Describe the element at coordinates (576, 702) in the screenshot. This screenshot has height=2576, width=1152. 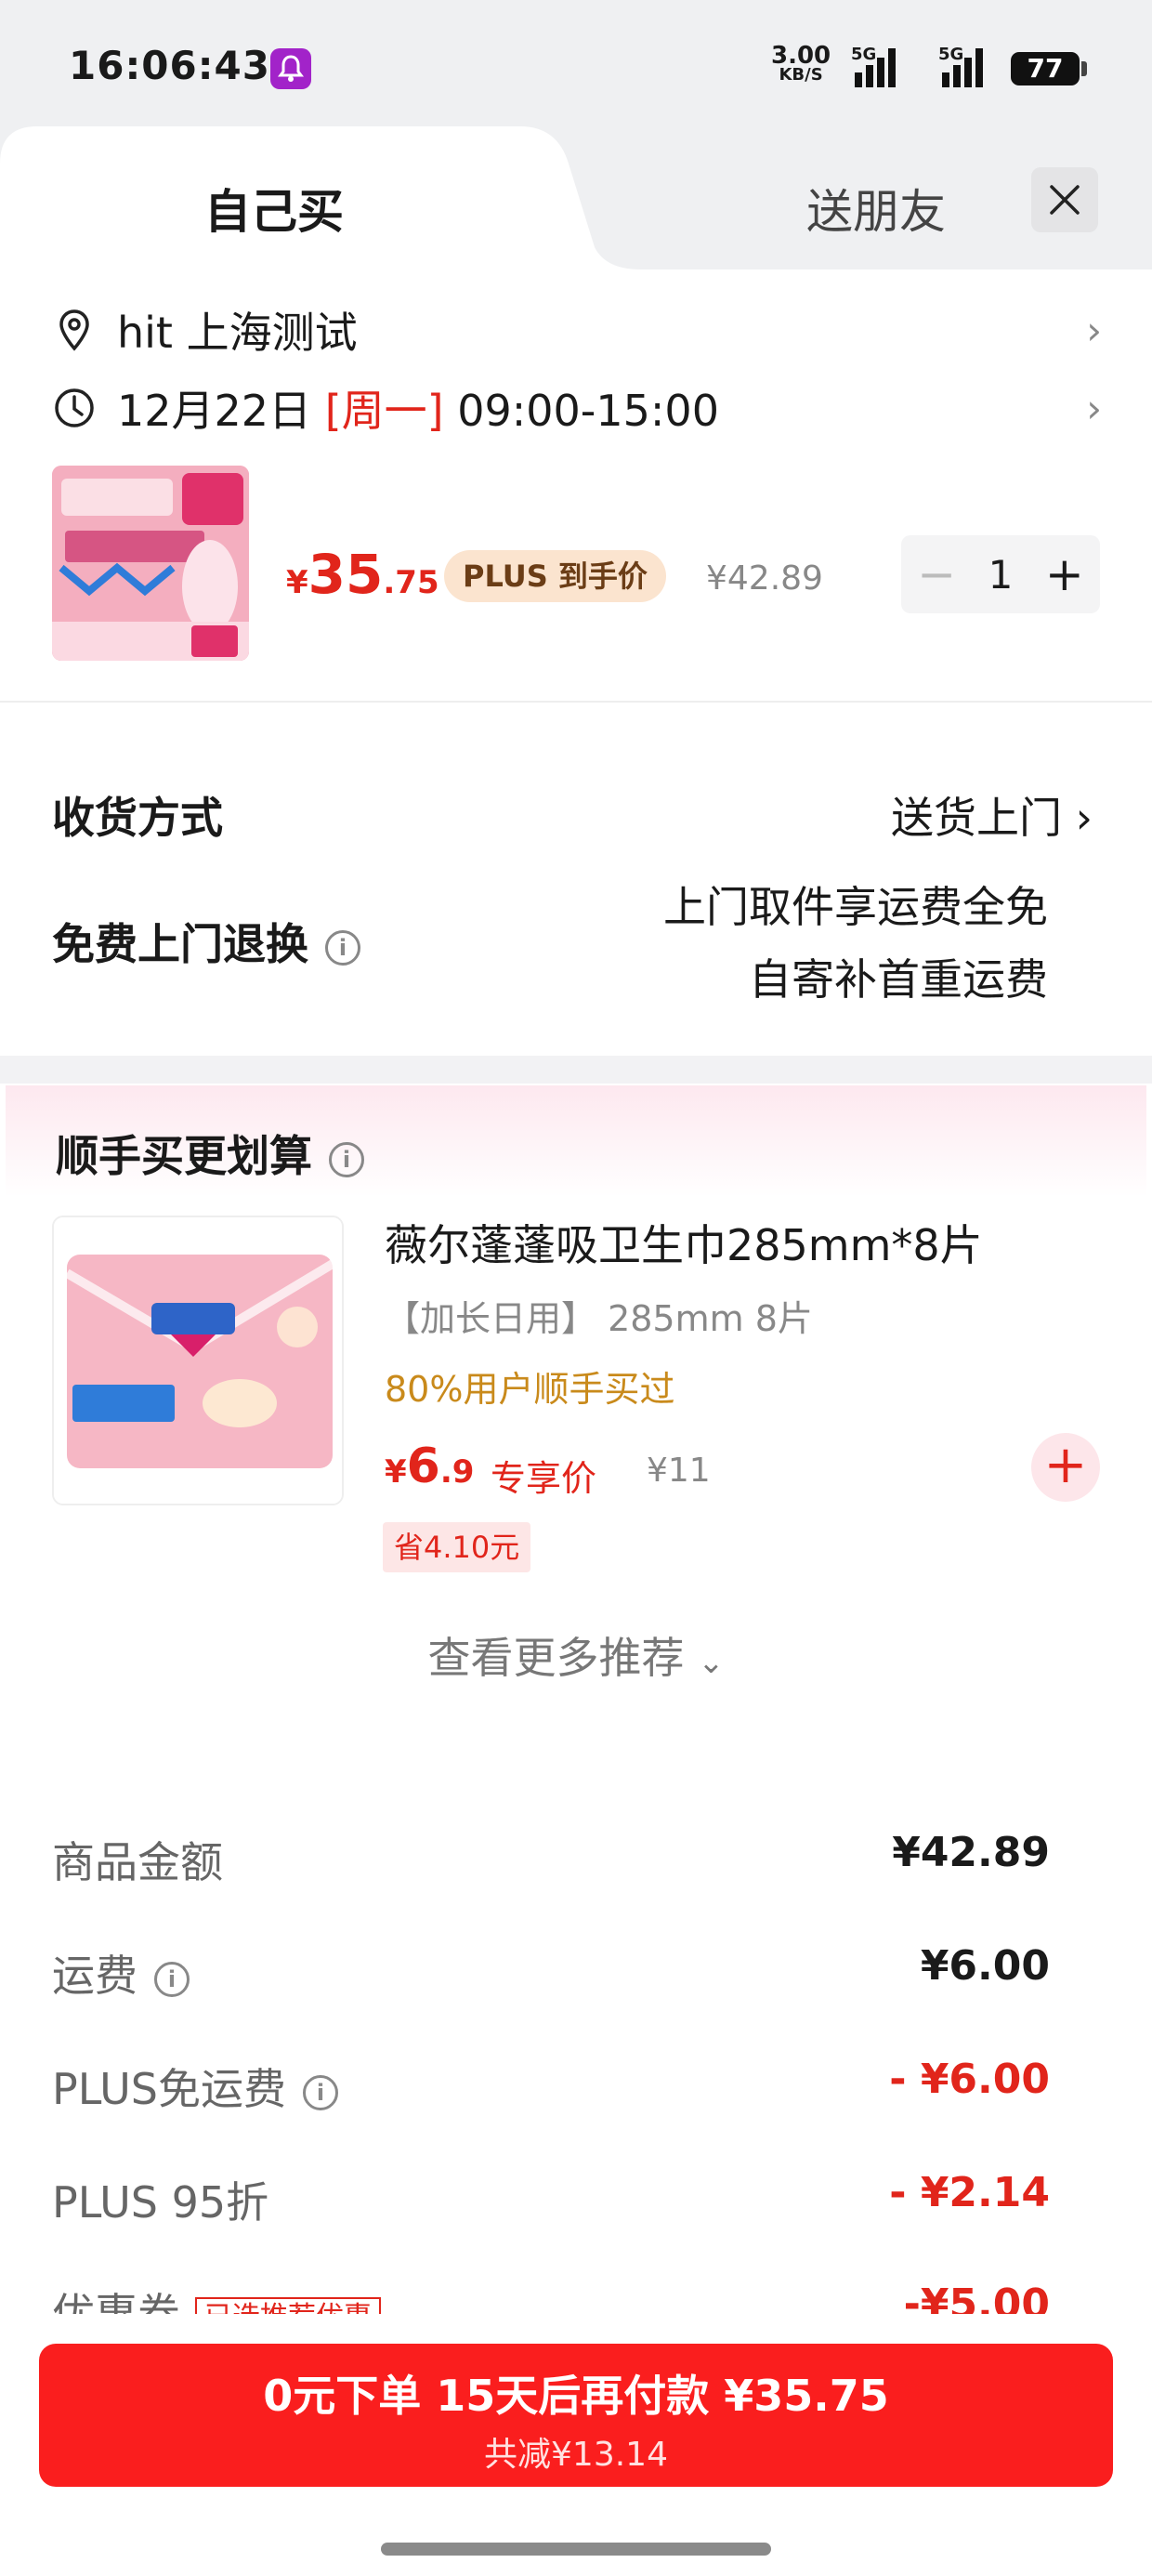
I see `divider` at that location.